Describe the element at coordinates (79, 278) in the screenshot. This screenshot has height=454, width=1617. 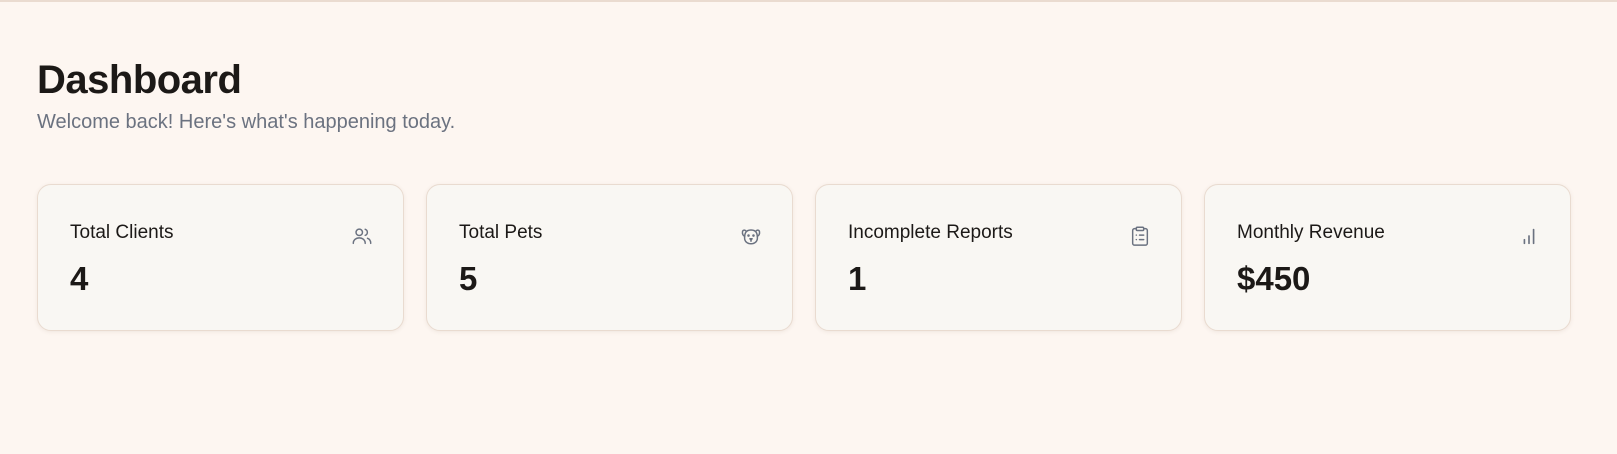
I see `stat-value: 4` at that location.